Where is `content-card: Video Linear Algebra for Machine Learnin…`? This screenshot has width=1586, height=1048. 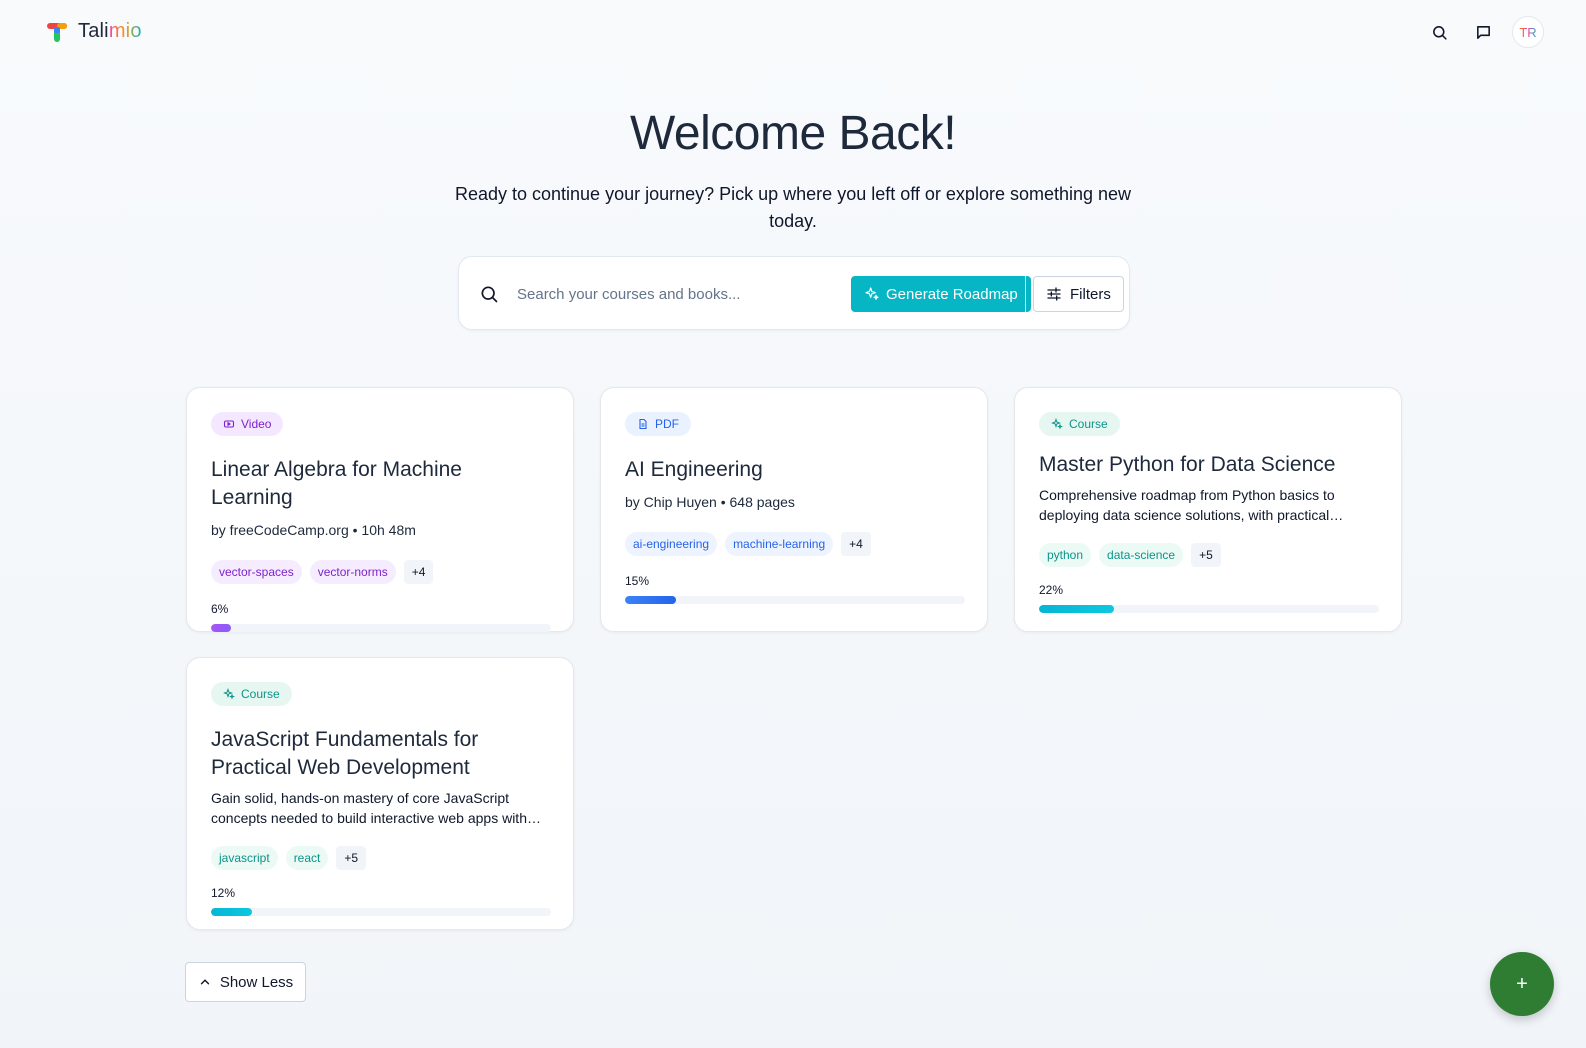
content-card: Video Linear Algebra for Machine Learnin… is located at coordinates (380, 509).